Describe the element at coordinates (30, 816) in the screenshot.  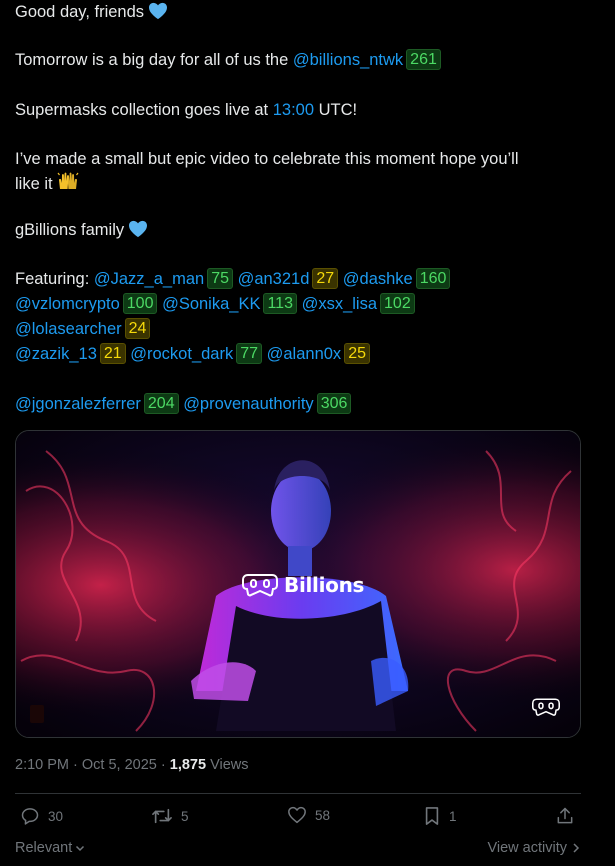
I see `reply-icon` at that location.